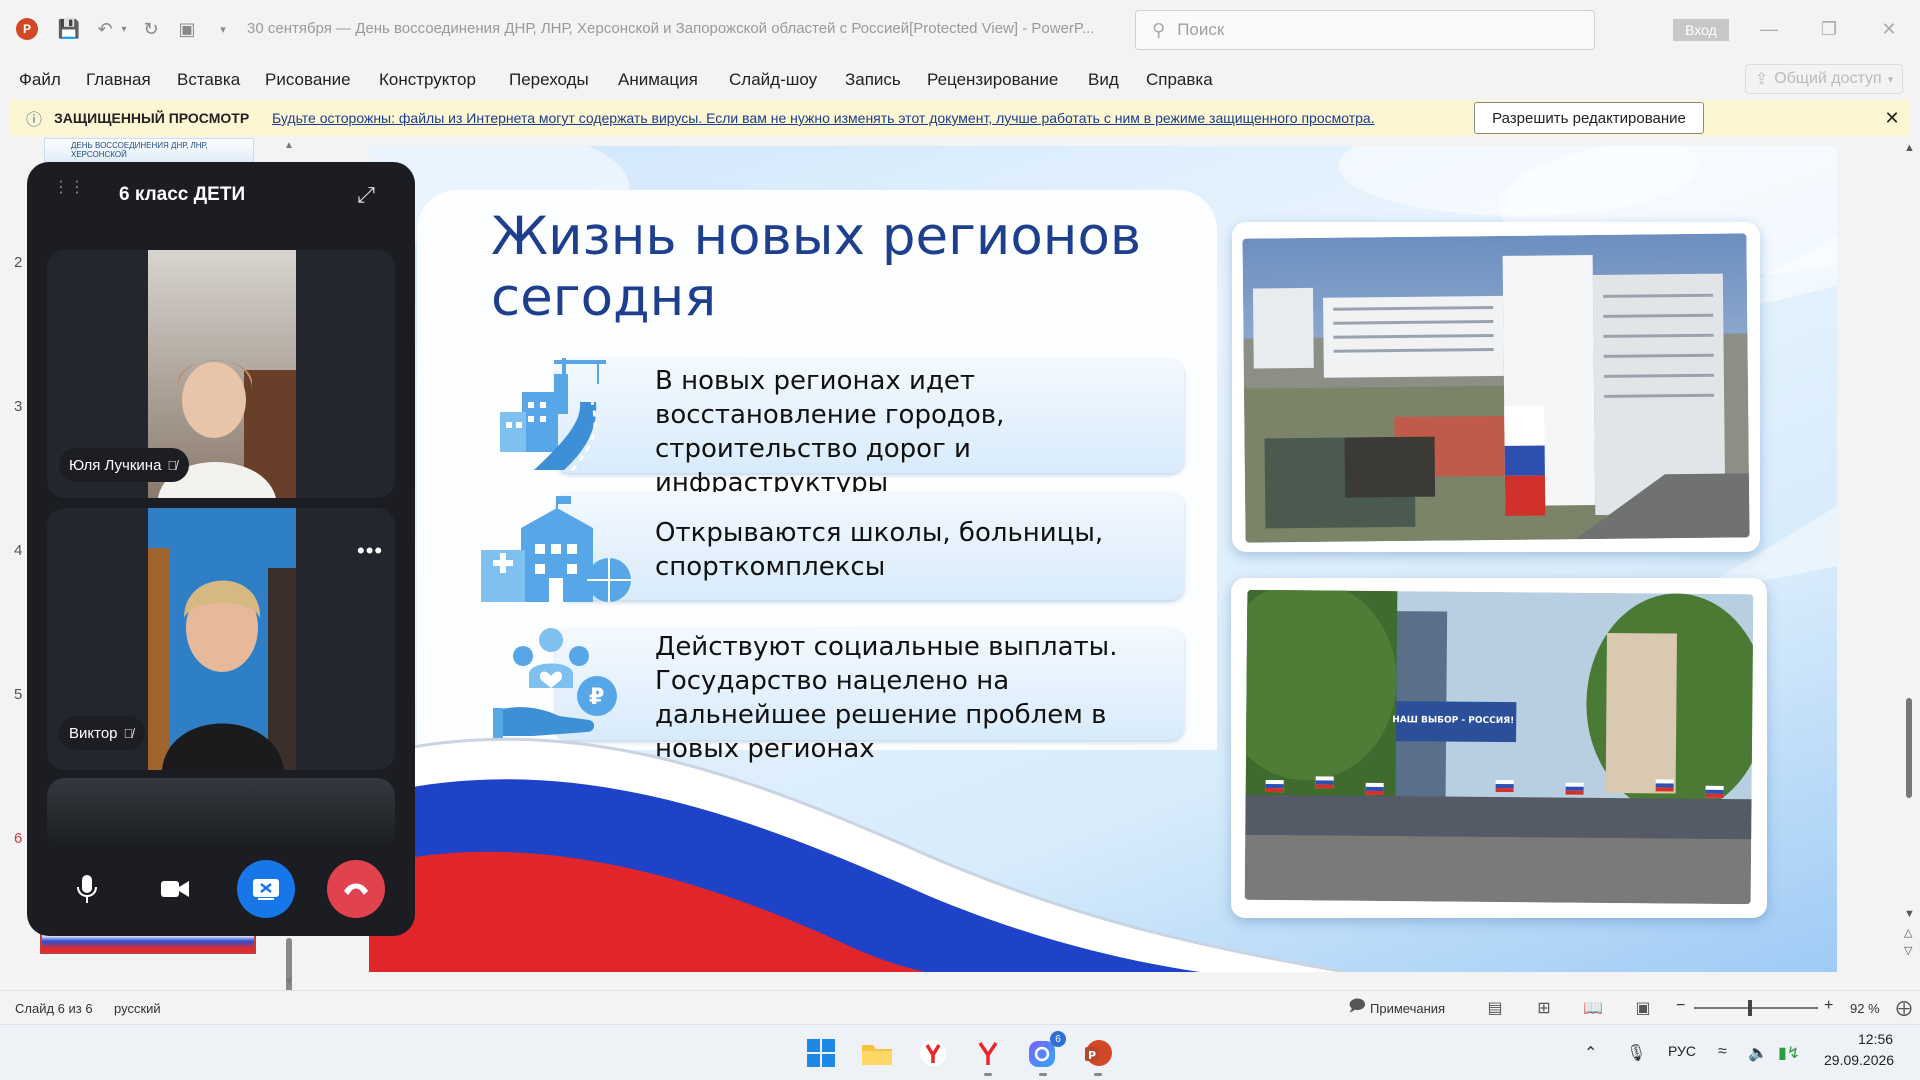 This screenshot has height=1080, width=1920. I want to click on show-hidden-icons-icon: ⌃, so click(1590, 1053).